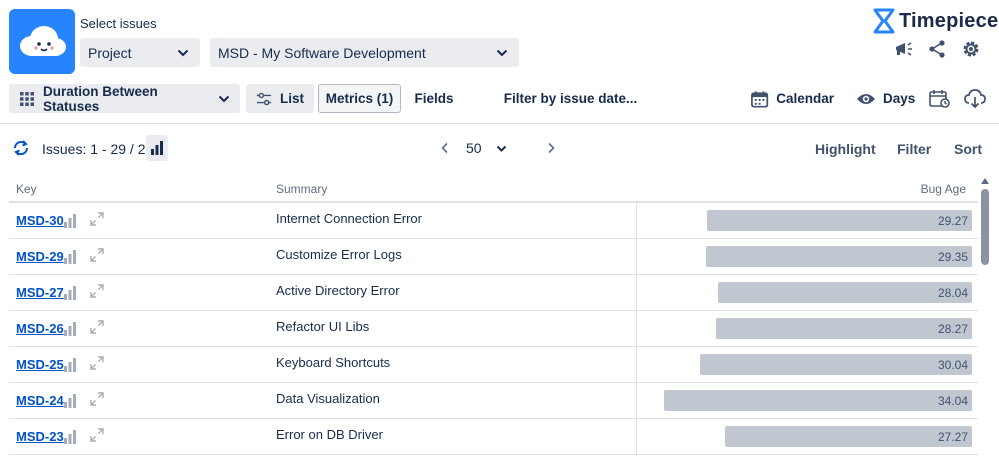  What do you see at coordinates (40, 400) in the screenshot?
I see `issue-key-link: MSD-24` at bounding box center [40, 400].